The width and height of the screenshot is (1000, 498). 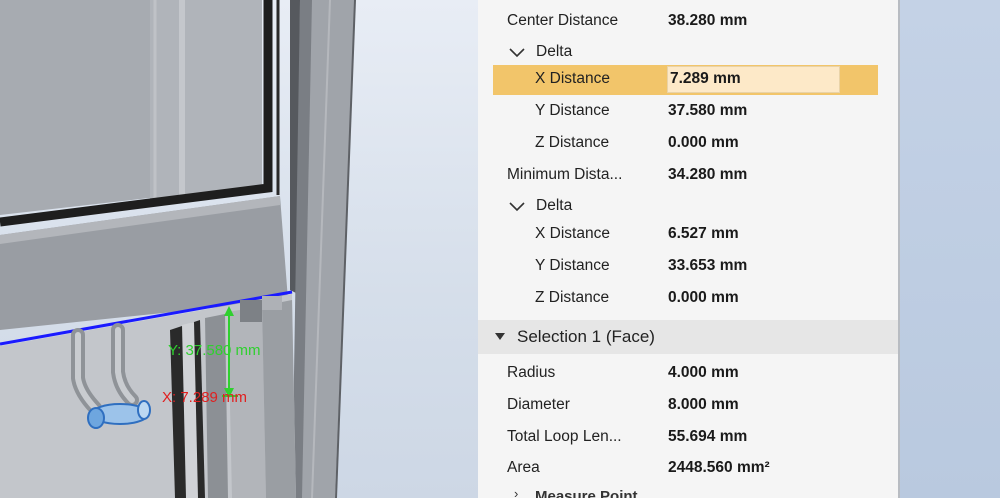 What do you see at coordinates (531, 372) in the screenshot?
I see `radius-label: Radius` at bounding box center [531, 372].